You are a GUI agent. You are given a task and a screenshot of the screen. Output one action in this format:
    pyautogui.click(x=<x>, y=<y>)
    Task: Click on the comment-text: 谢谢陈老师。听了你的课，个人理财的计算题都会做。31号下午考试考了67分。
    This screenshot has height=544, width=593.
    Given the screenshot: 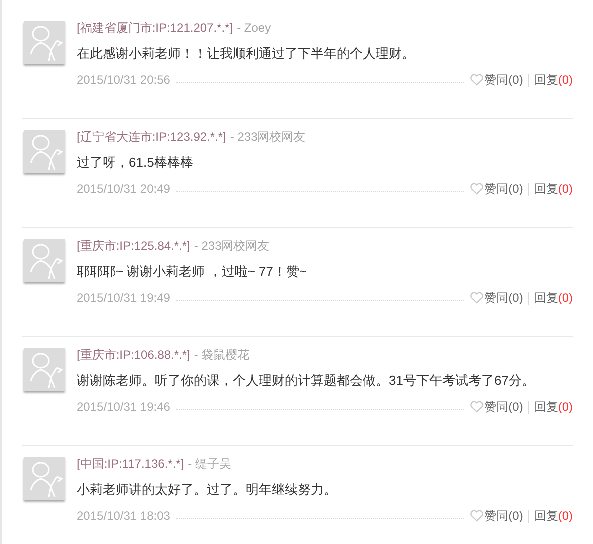 What is the action you would take?
    pyautogui.click(x=306, y=381)
    